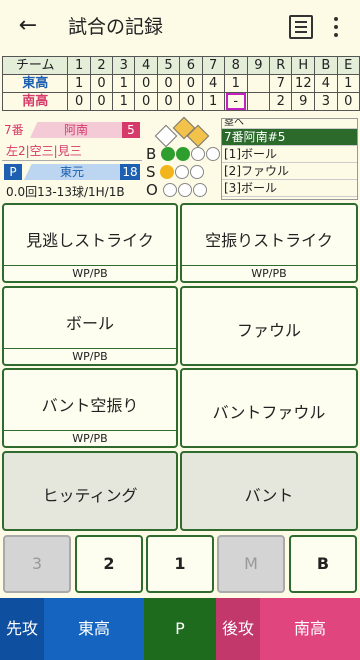 This screenshot has width=360, height=660. I want to click on ball-label: B, so click(151, 154).